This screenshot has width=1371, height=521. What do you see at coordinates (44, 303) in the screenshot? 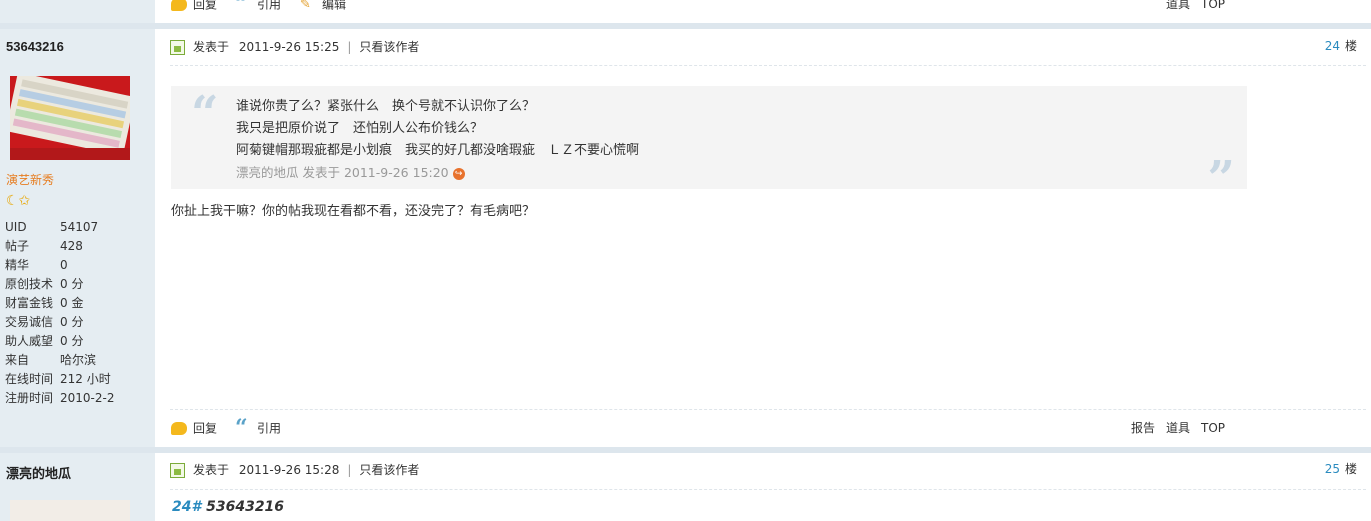
I see `stat-wealth: 财富金钱 0 金` at bounding box center [44, 303].